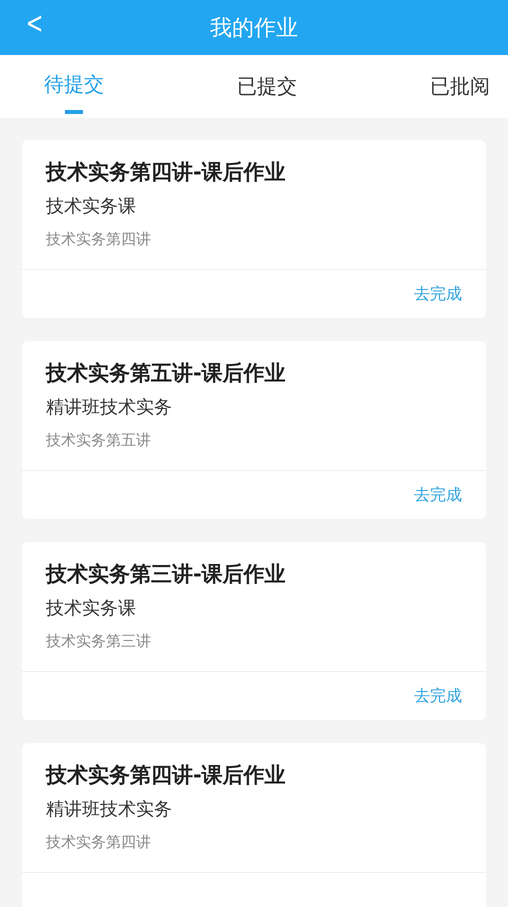 This screenshot has height=907, width=508. What do you see at coordinates (166, 574) in the screenshot?
I see `homework-title: 技术实务第三讲-课后作业` at bounding box center [166, 574].